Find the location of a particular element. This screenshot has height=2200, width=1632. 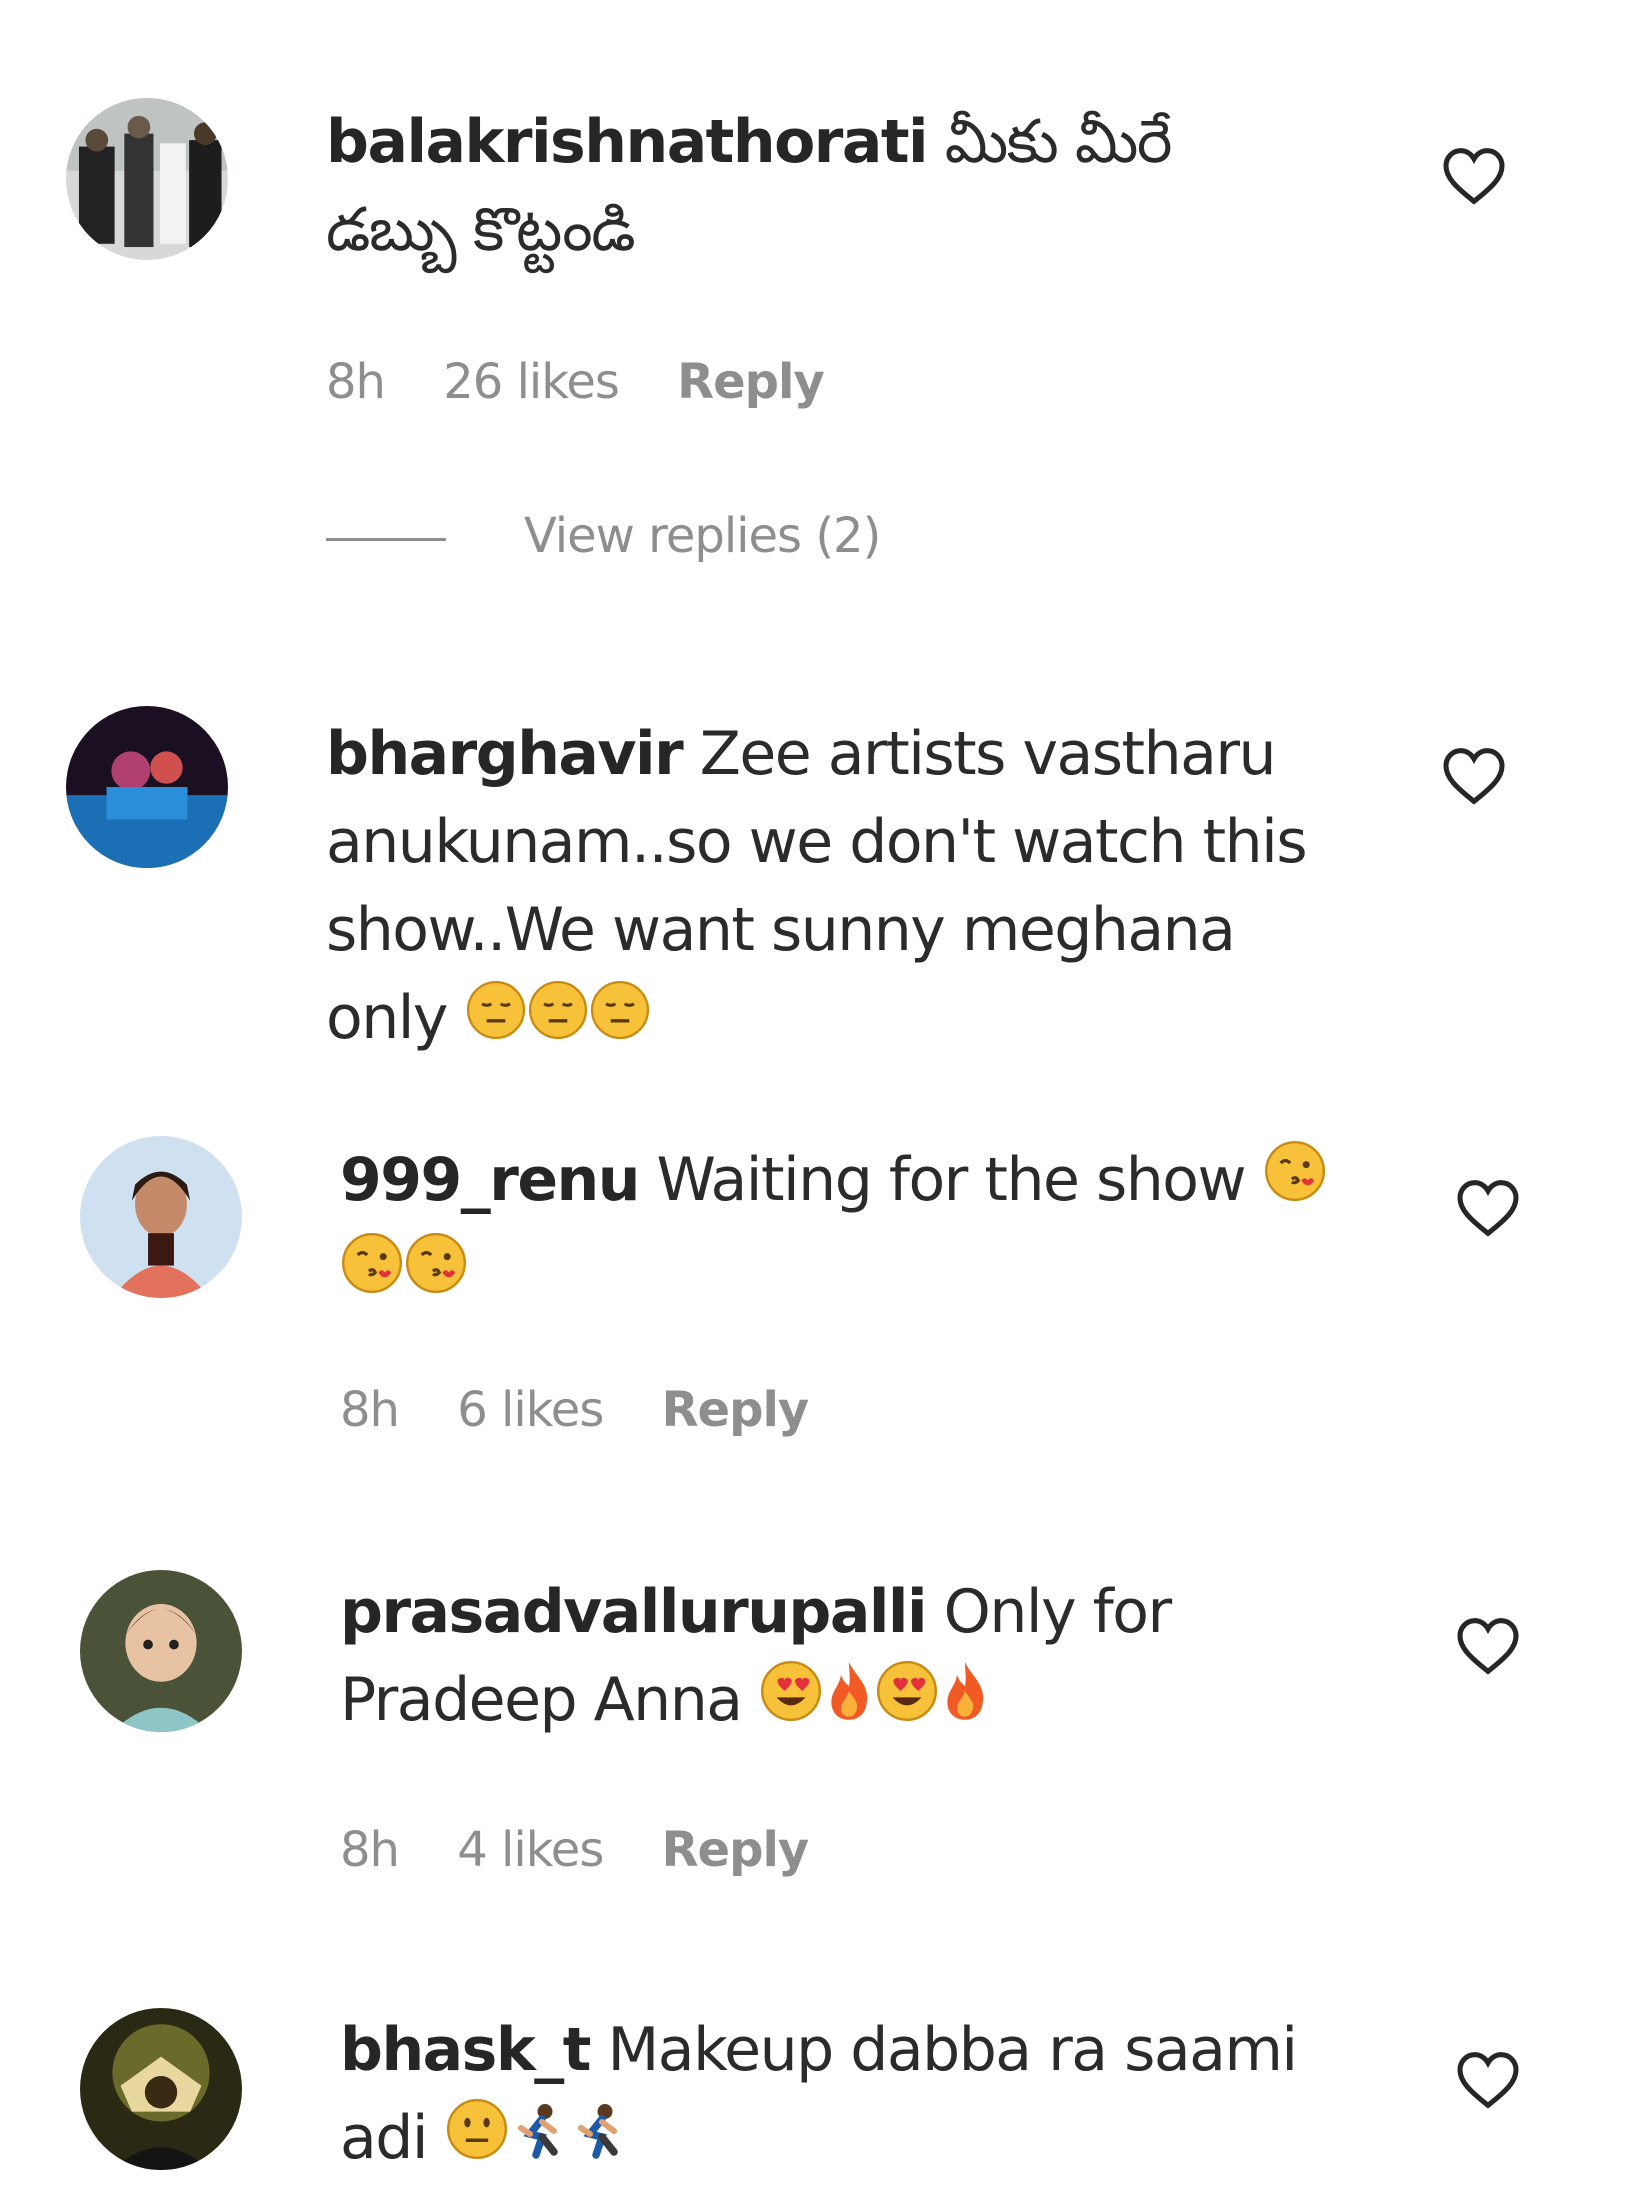

comment-text: 999_renu Waiting for the show is located at coordinates (840, 1227).